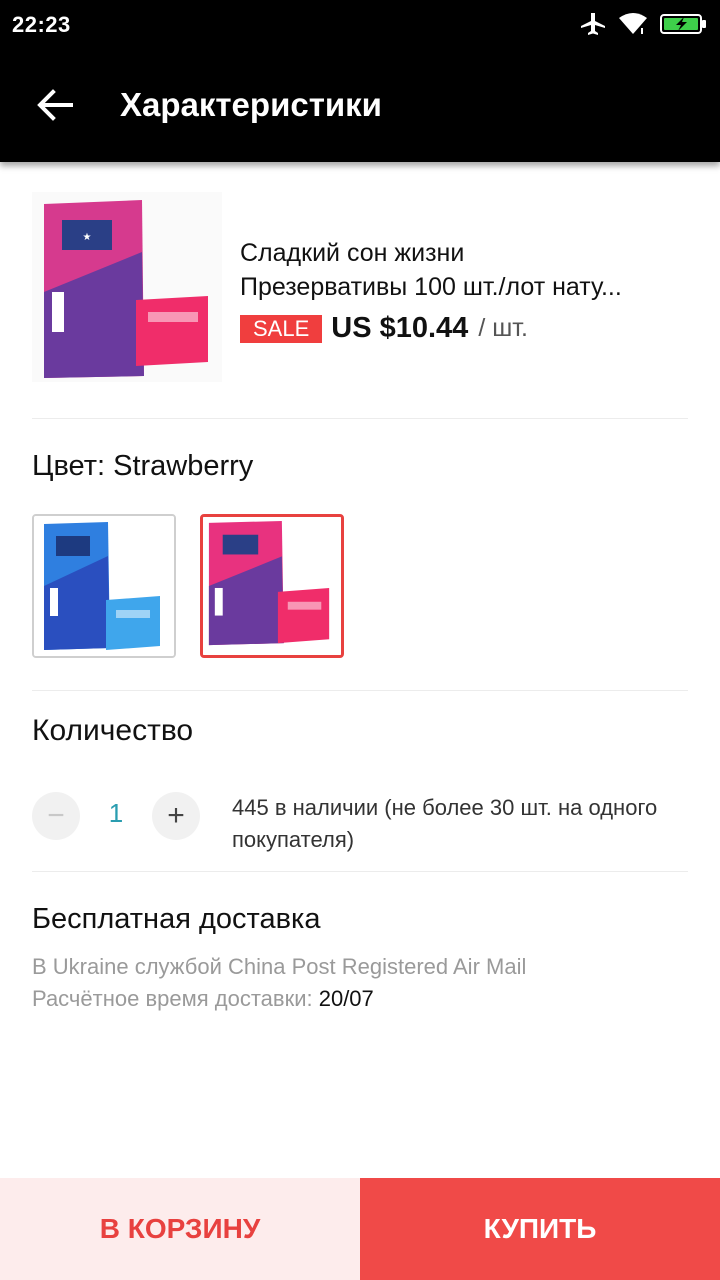 Image resolution: width=720 pixels, height=1280 pixels. Describe the element at coordinates (346, 998) in the screenshot. I see `delivery-date: 20/07` at that location.